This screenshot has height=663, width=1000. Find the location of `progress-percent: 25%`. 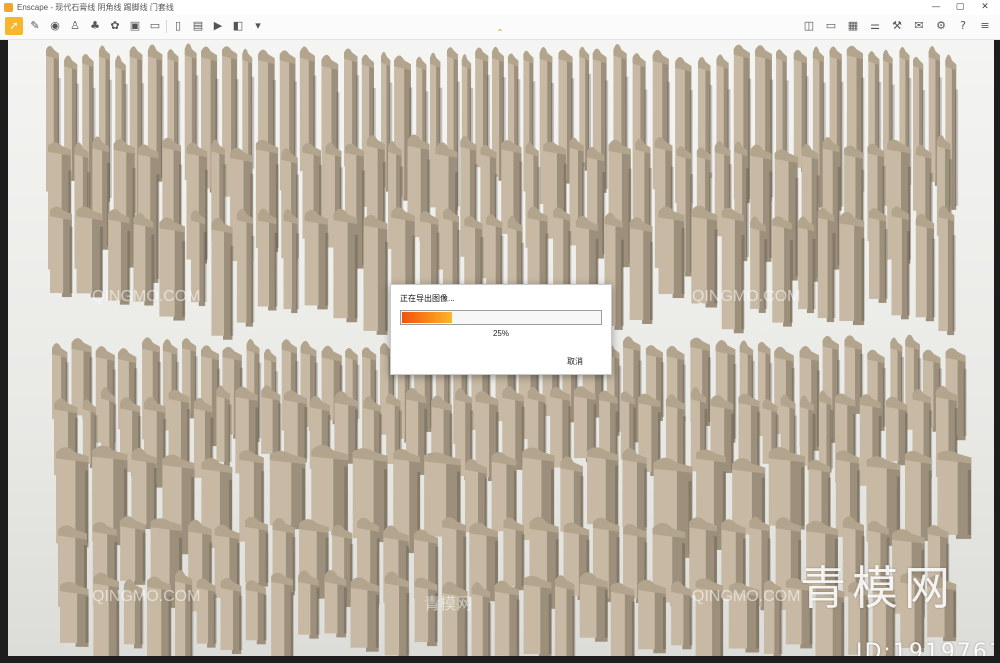

progress-percent: 25% is located at coordinates (500, 333).